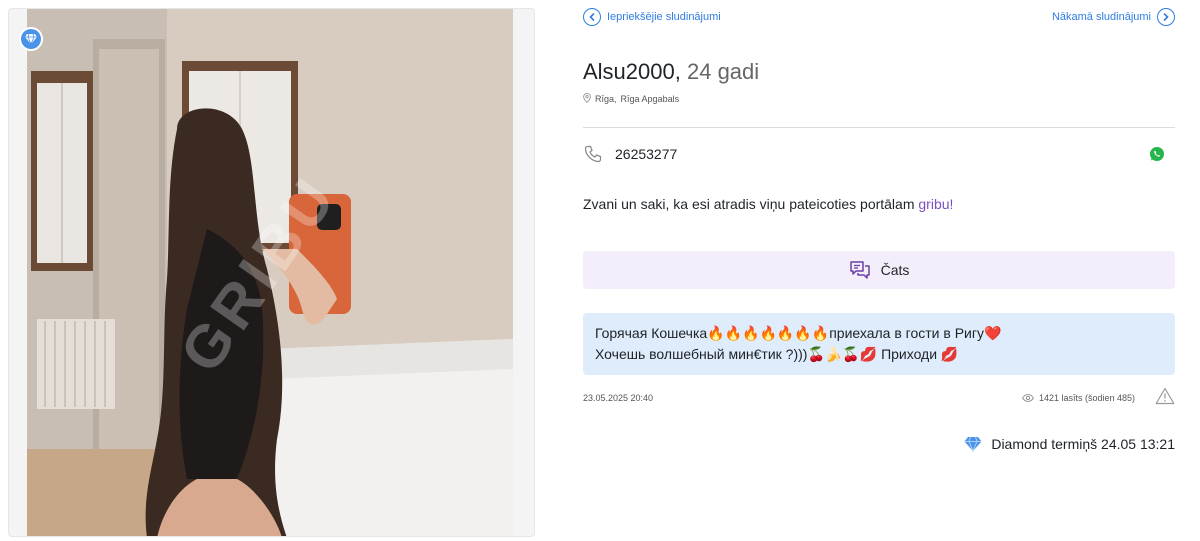 The width and height of the screenshot is (1200, 541). Describe the element at coordinates (593, 154) in the screenshot. I see `phone-icon` at that location.